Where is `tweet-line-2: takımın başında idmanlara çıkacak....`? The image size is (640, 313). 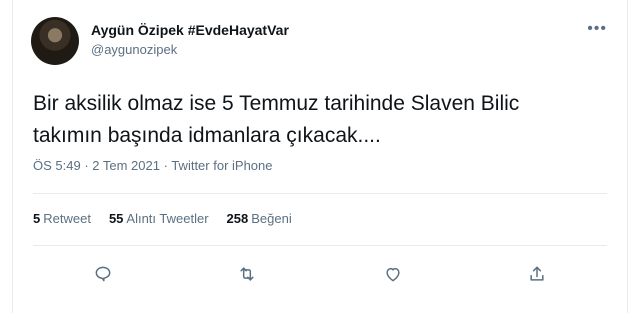
tweet-line-2: takımın başında idmanlara çıkacak.... is located at coordinates (207, 135).